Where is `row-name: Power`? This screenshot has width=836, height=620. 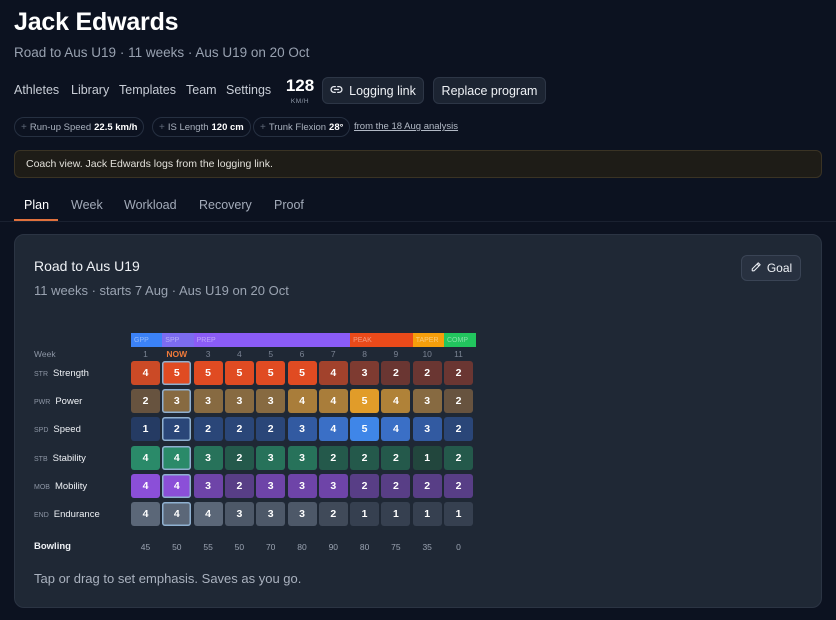
row-name: Power is located at coordinates (69, 401).